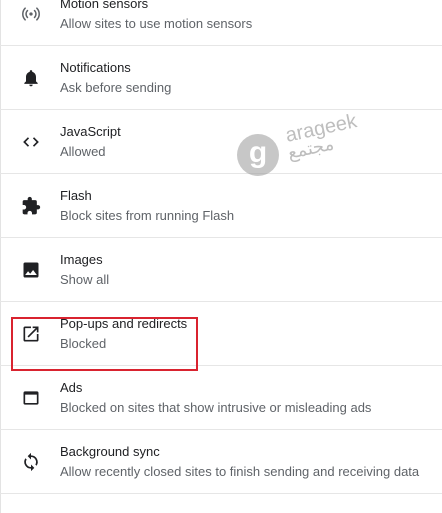 The height and width of the screenshot is (513, 442). Describe the element at coordinates (31, 270) in the screenshot. I see `image-icon` at that location.